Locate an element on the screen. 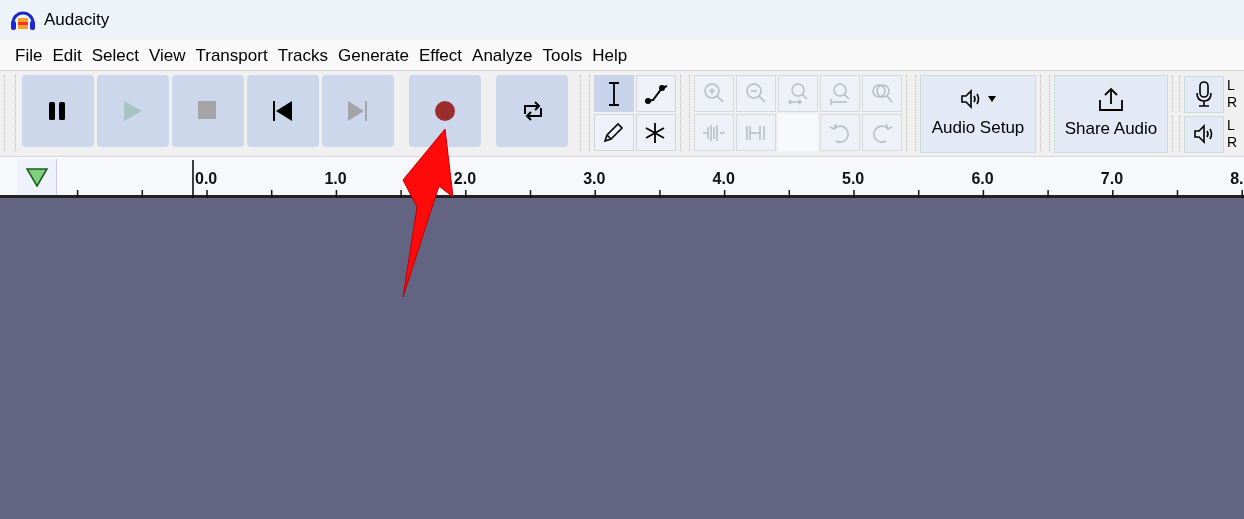  menu-item: Help is located at coordinates (610, 55).